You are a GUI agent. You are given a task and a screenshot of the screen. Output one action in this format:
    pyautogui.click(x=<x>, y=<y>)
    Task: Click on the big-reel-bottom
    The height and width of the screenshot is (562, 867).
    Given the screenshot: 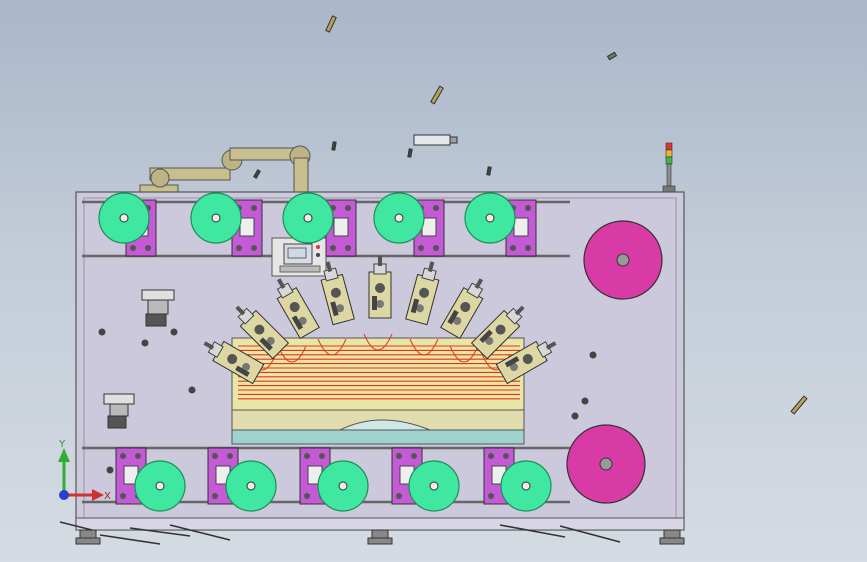 What is the action you would take?
    pyautogui.click(x=606, y=464)
    